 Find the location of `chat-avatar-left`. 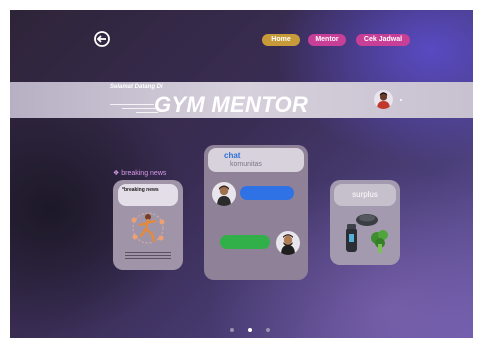

chat-avatar-left is located at coordinates (224, 194).